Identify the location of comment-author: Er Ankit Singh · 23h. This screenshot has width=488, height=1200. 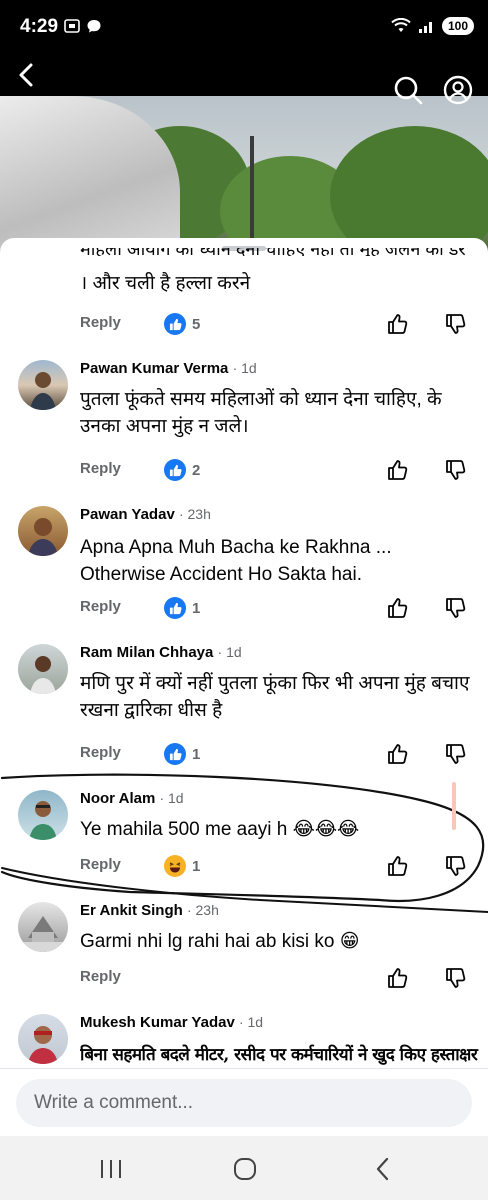
(149, 910).